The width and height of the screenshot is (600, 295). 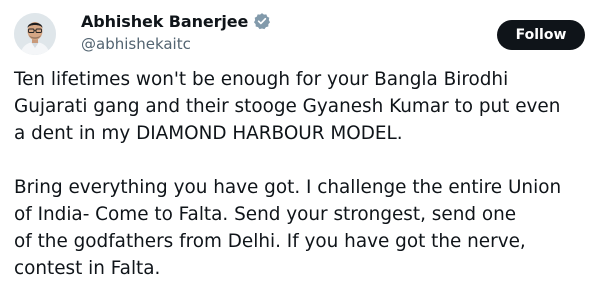 I want to click on follow-button: Follow, so click(x=541, y=35).